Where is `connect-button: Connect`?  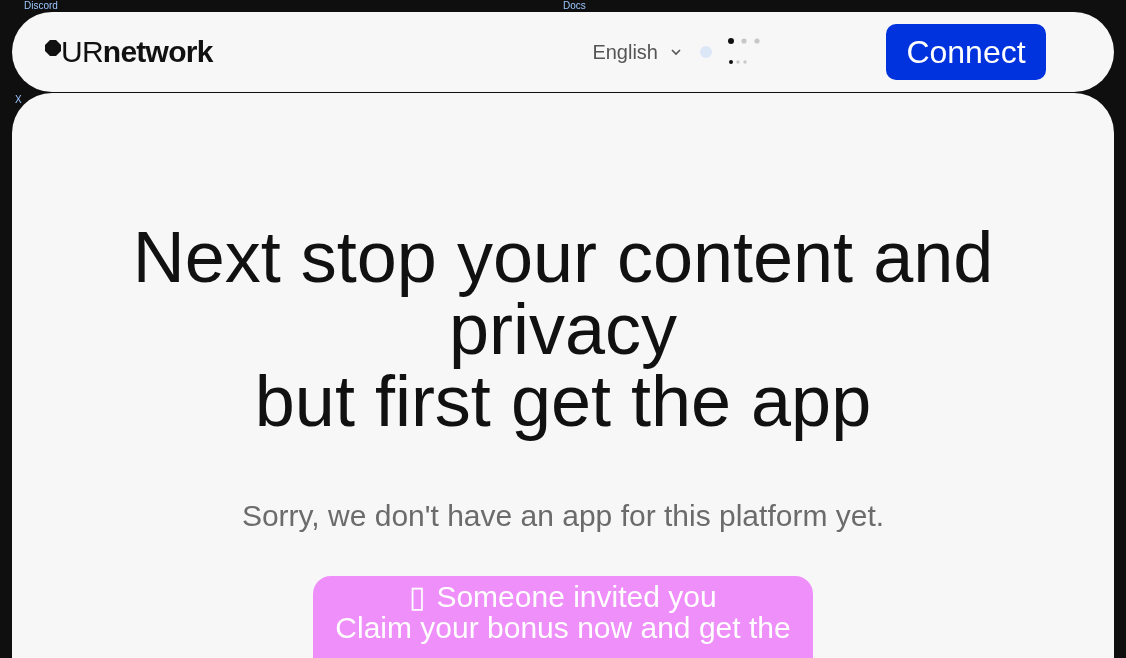
connect-button: Connect is located at coordinates (966, 52).